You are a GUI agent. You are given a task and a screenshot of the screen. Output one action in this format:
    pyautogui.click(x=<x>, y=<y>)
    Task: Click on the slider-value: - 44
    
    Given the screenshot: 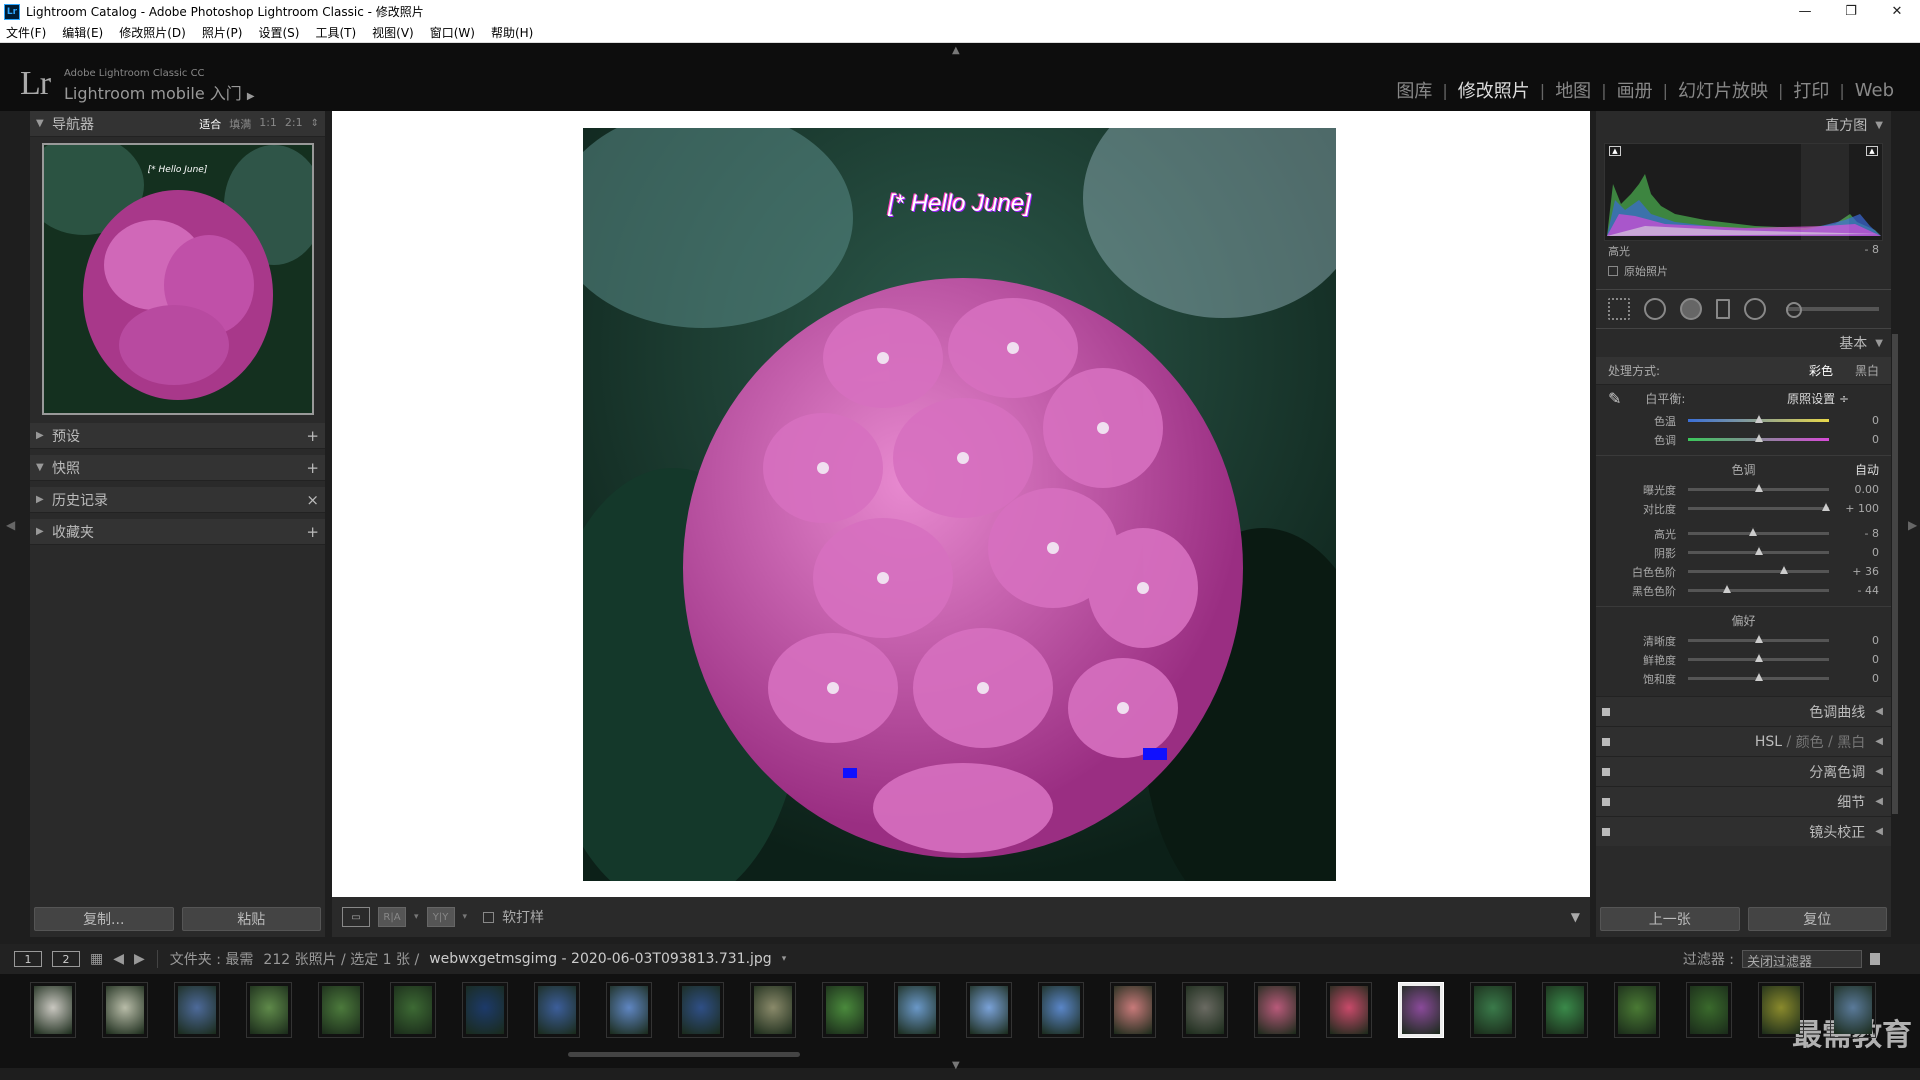 What is the action you would take?
    pyautogui.click(x=1854, y=590)
    